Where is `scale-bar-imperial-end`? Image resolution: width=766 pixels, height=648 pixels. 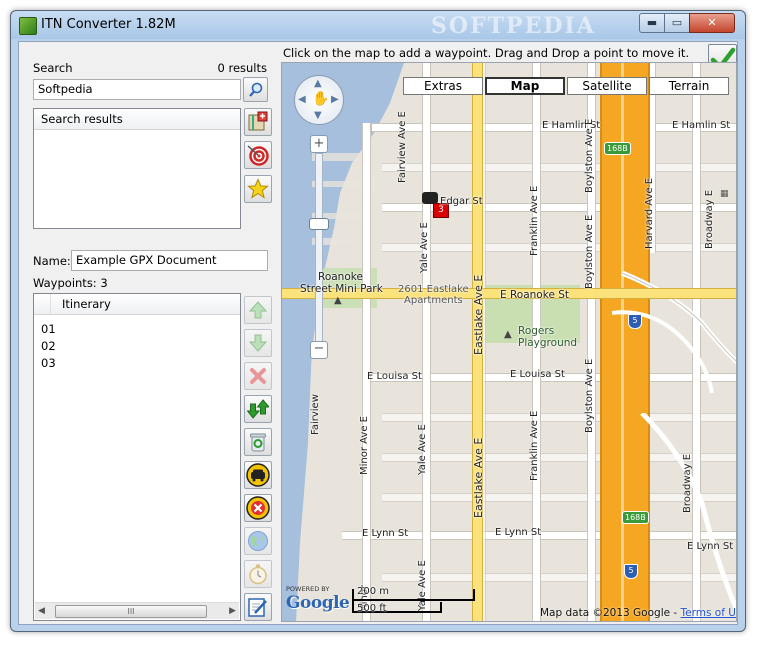
scale-bar-imperial-end is located at coordinates (441, 607).